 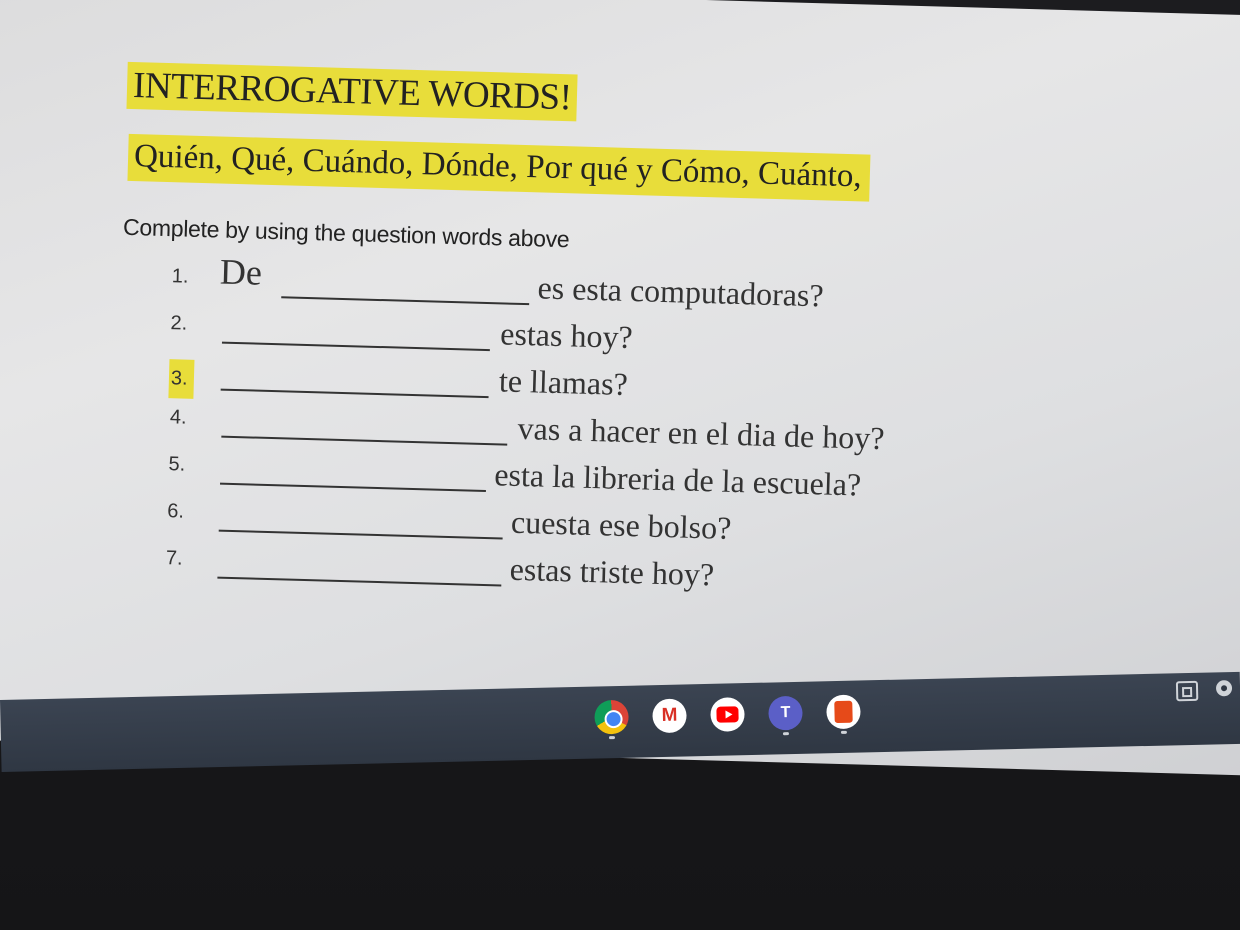 I want to click on question-text: estas hoy?, so click(x=566, y=335).